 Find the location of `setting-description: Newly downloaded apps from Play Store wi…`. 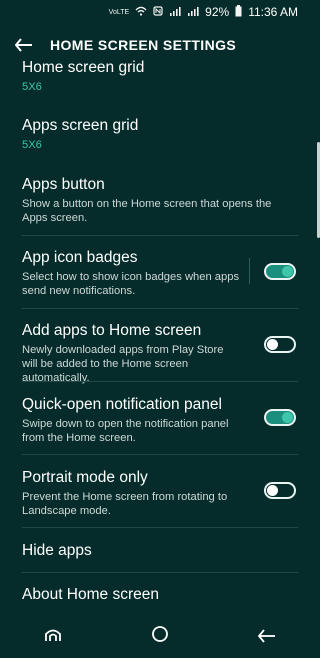

setting-description: Newly downloaded apps from Play Store wi… is located at coordinates (123, 364).